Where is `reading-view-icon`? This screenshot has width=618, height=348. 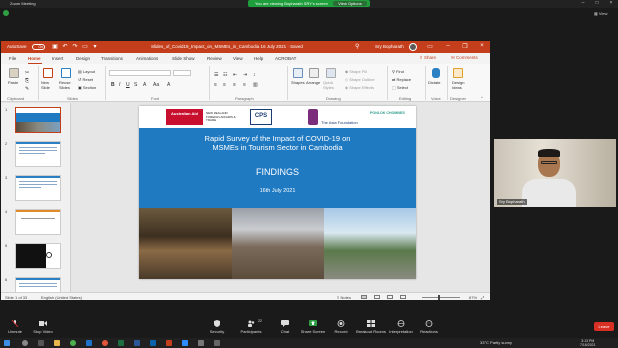
reading-view-icon is located at coordinates (390, 297).